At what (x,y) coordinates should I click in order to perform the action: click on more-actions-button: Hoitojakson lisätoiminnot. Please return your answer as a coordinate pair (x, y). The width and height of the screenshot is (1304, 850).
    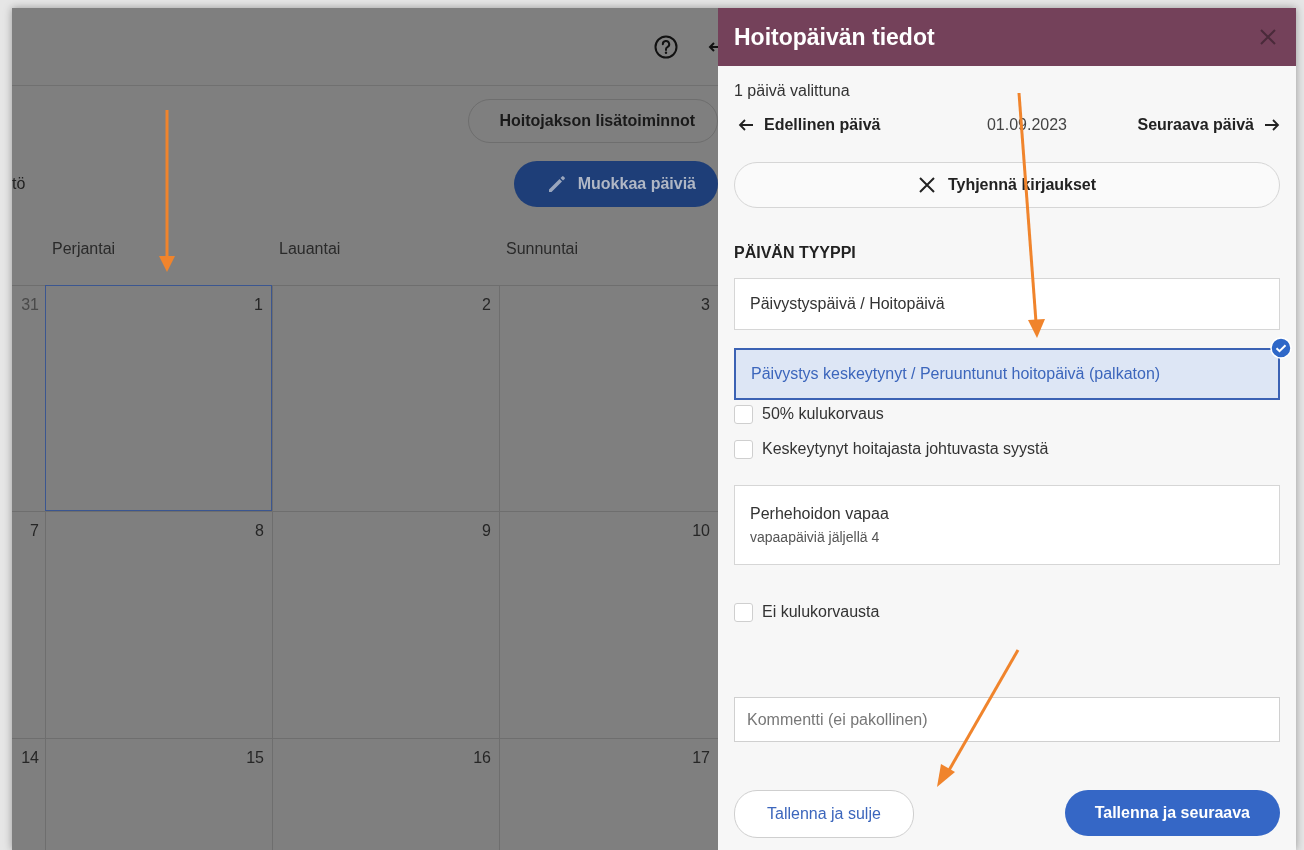
    Looking at the image, I should click on (593, 121).